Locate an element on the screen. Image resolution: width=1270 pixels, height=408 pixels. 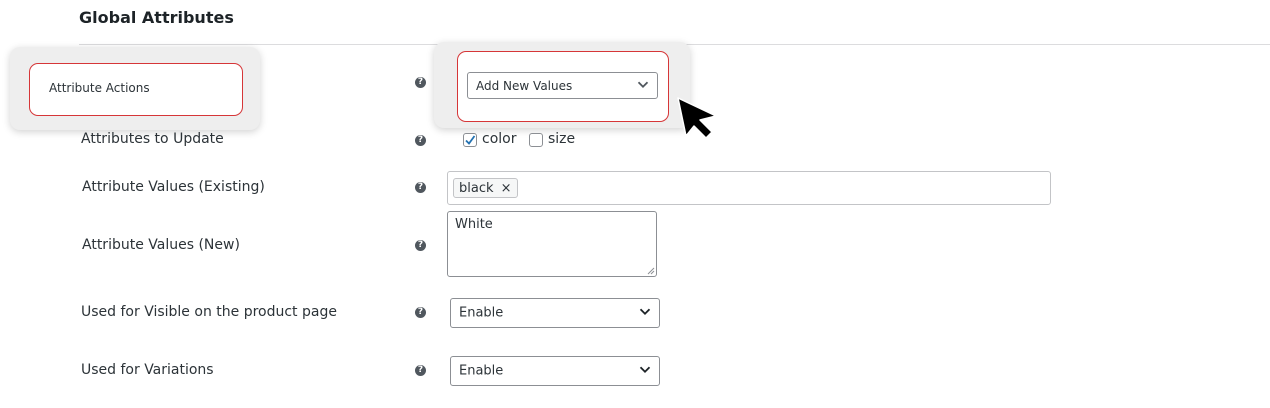
attribute-actions-label: Attribute Actions is located at coordinates (99, 88).